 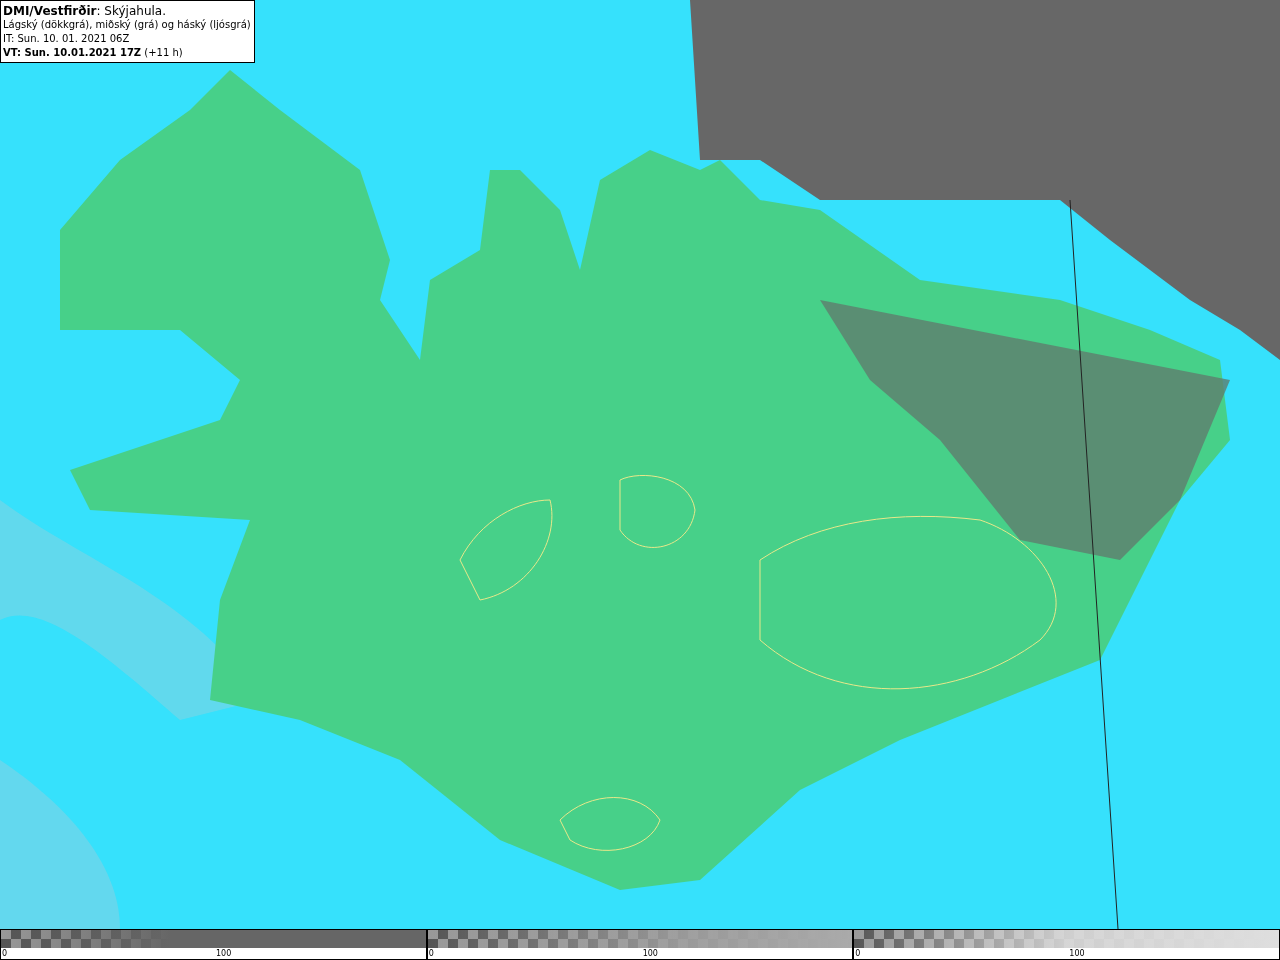 I want to click on legend-text: DMI/Vestfirðir: Skýjahula., so click(x=85, y=11).